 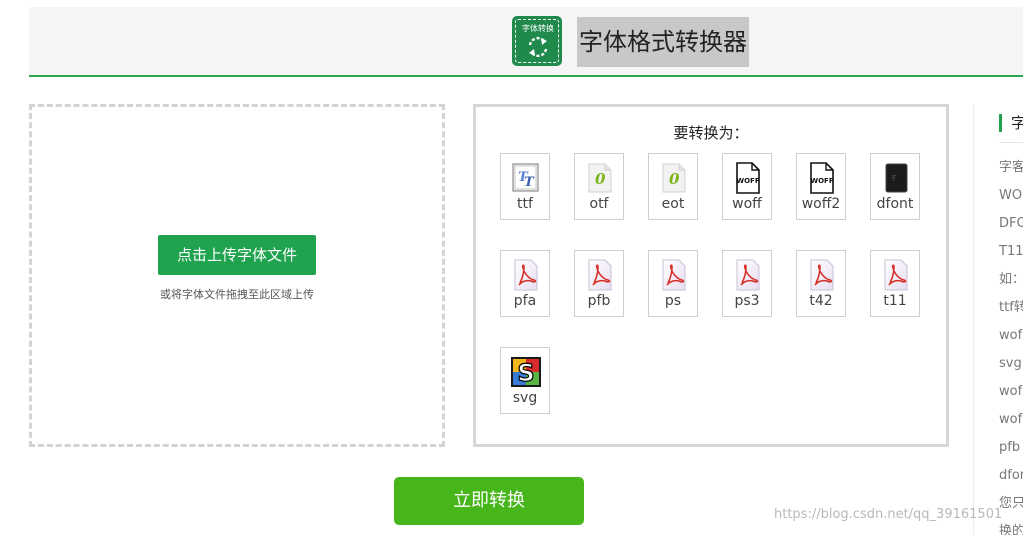 What do you see at coordinates (237, 255) in the screenshot?
I see `upload-font-button: 点击上传字体文件` at bounding box center [237, 255].